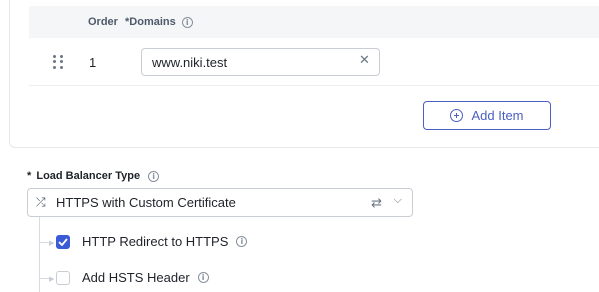 The height and width of the screenshot is (292, 599). I want to click on column-header-domains-label: *Domains, so click(150, 22).